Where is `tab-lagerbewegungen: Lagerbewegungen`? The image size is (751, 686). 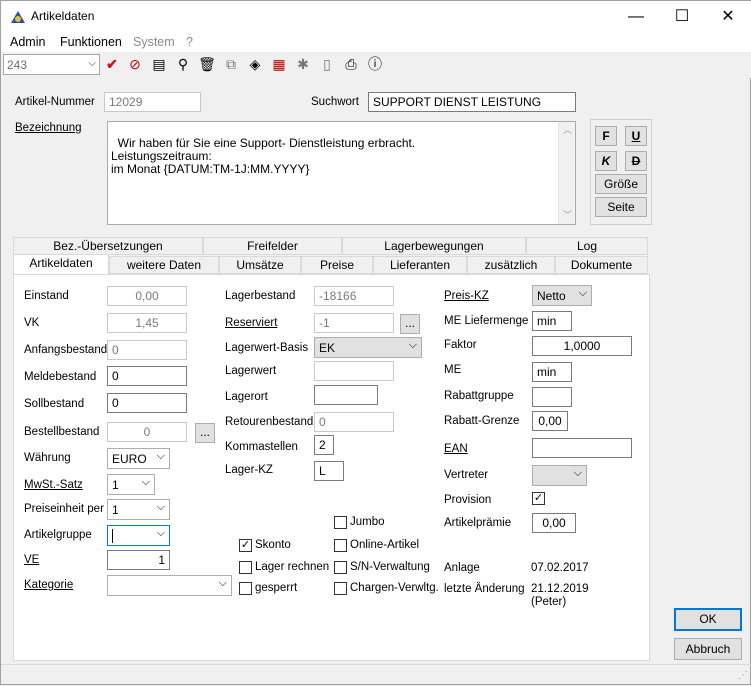
tab-lagerbewegungen: Lagerbewegungen is located at coordinates (434, 246).